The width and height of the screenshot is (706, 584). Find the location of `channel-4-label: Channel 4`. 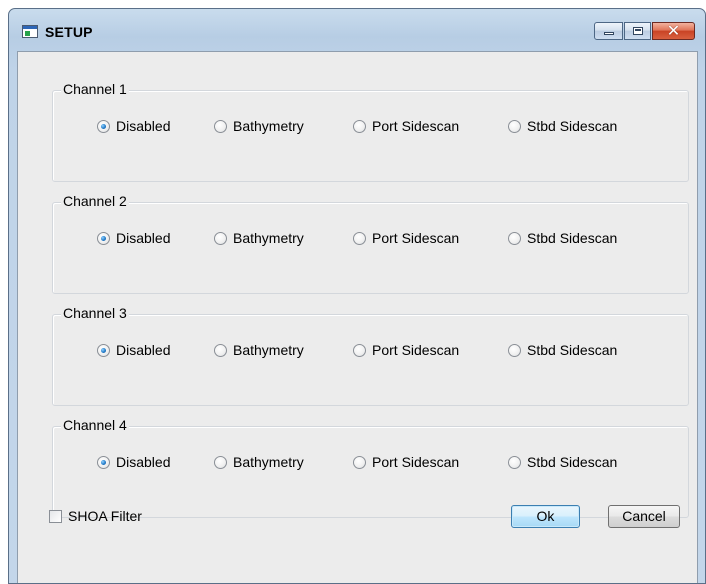

channel-4-label: Channel 4 is located at coordinates (95, 425).